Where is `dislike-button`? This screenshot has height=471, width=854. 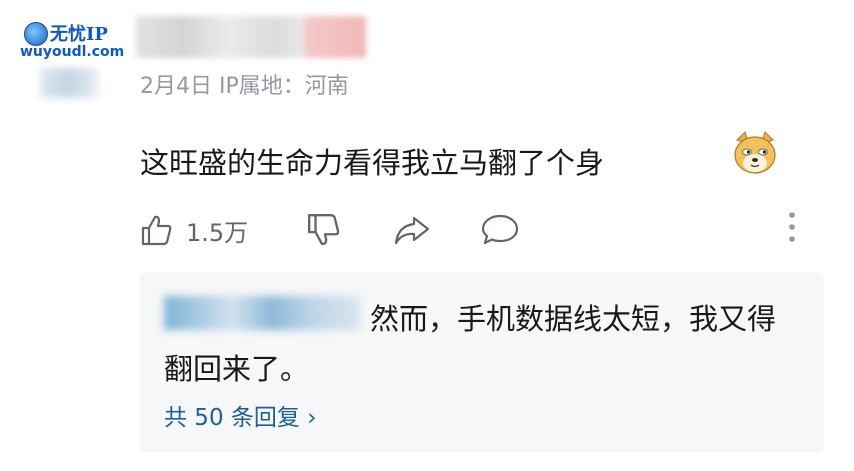 dislike-button is located at coordinates (324, 230).